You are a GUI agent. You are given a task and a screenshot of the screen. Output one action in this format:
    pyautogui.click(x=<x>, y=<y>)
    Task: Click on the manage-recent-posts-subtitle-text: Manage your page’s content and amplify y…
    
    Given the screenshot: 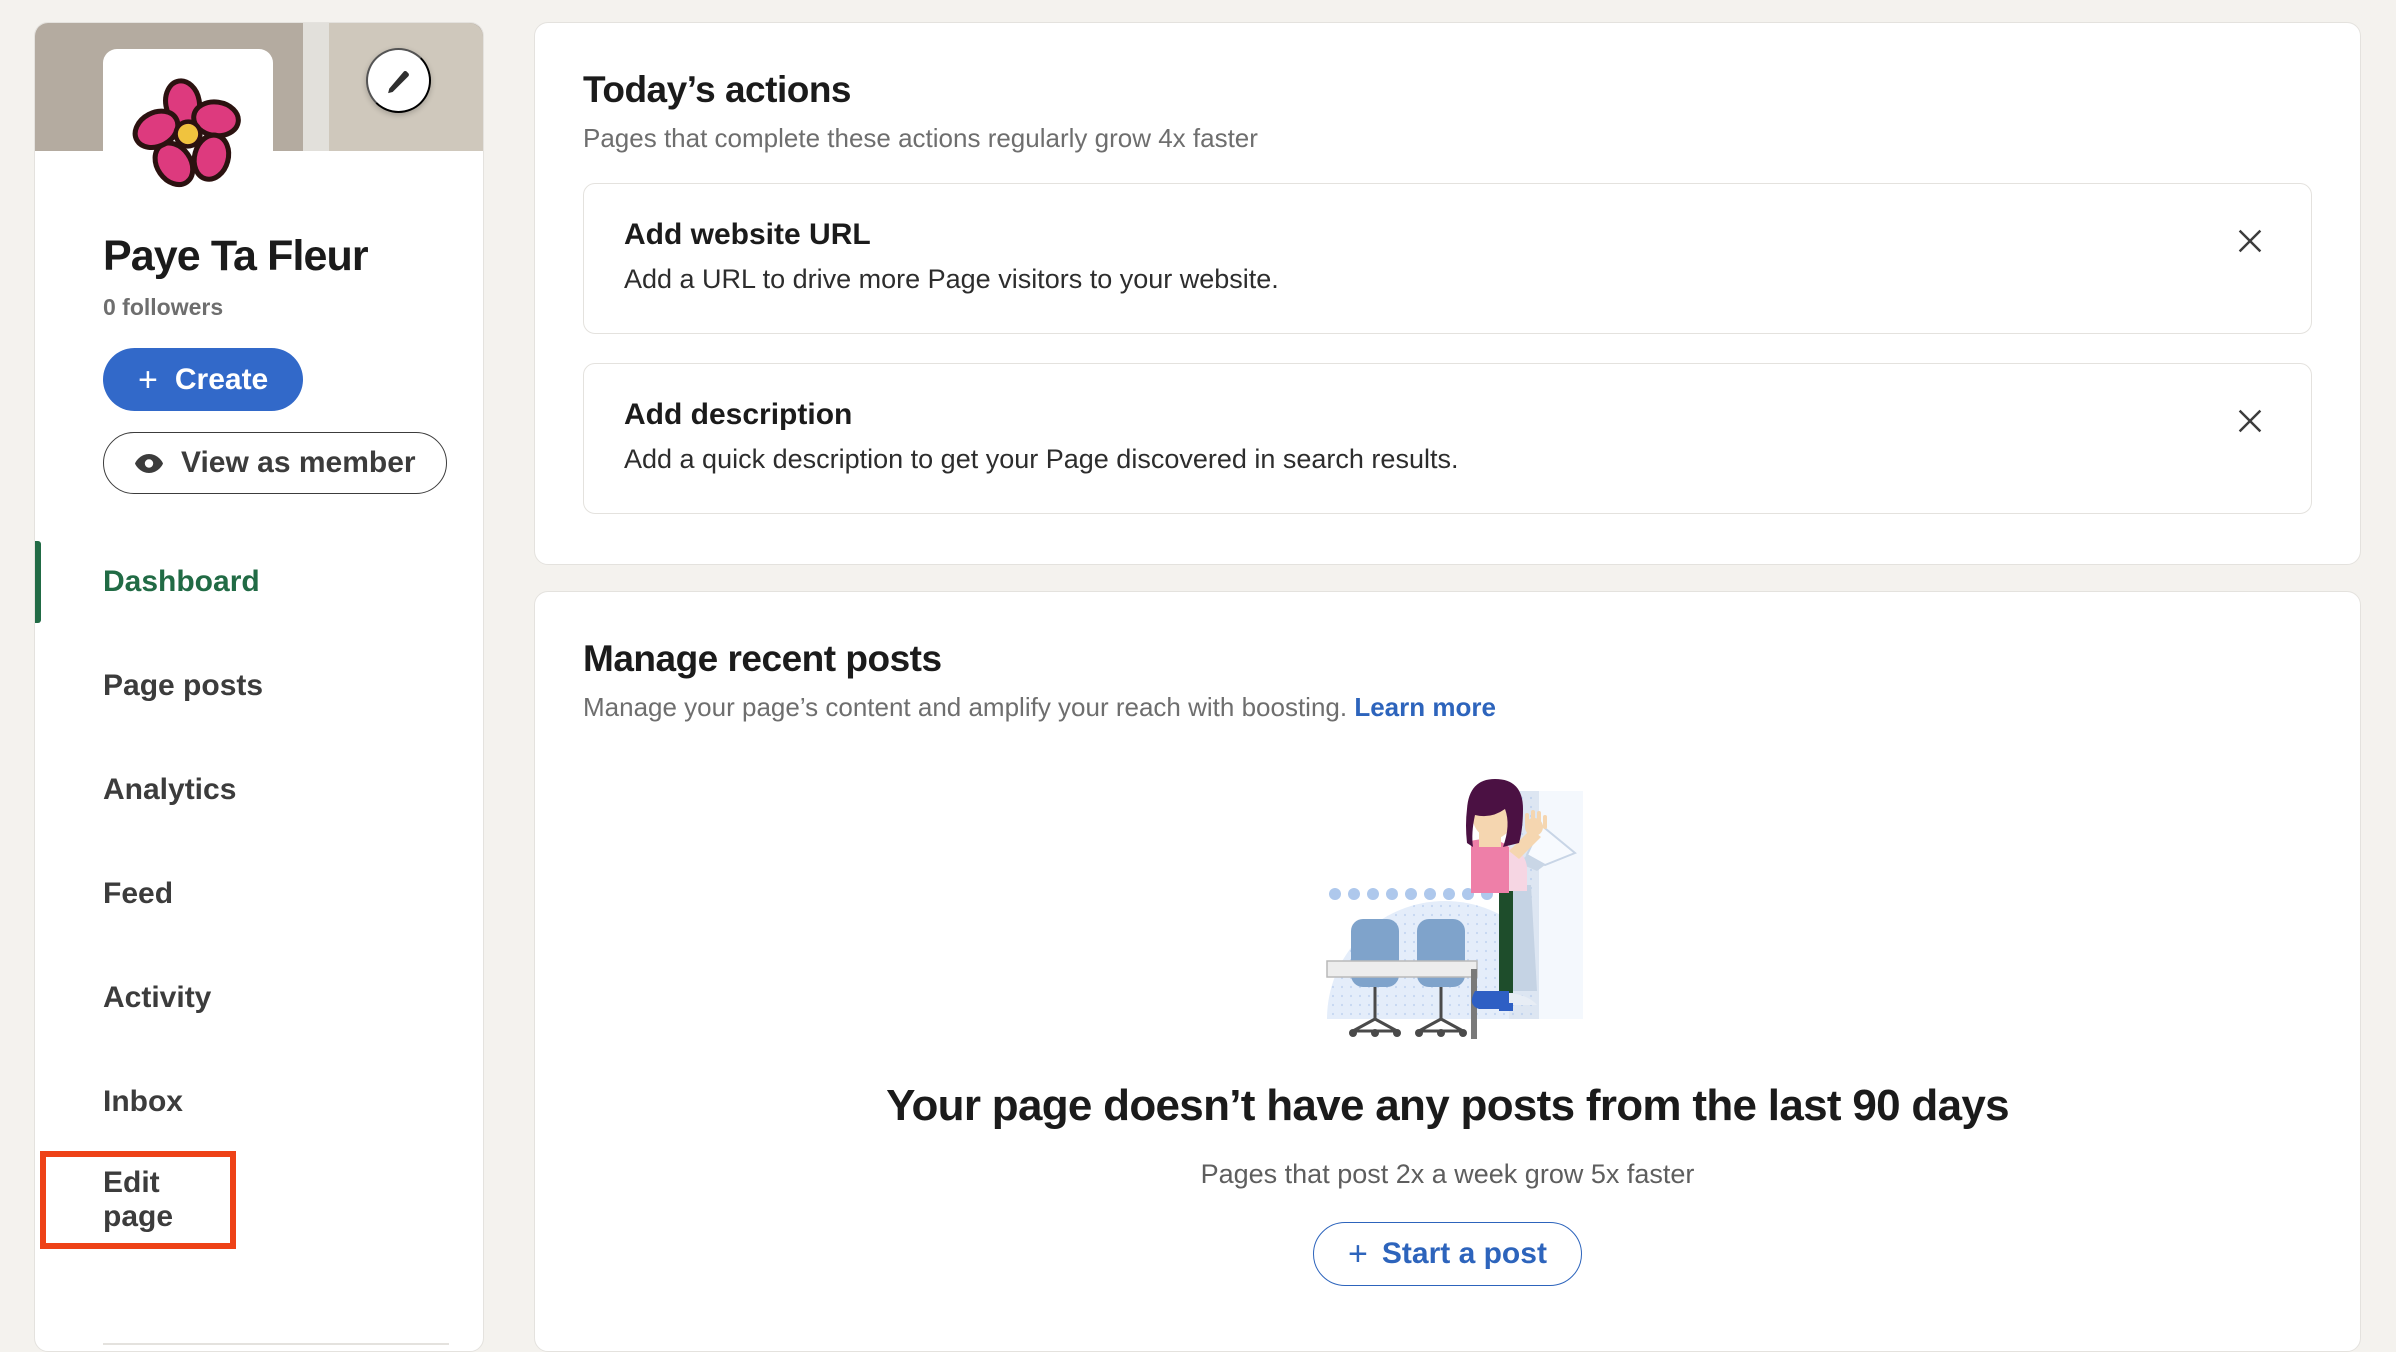 What is the action you would take?
    pyautogui.click(x=965, y=707)
    